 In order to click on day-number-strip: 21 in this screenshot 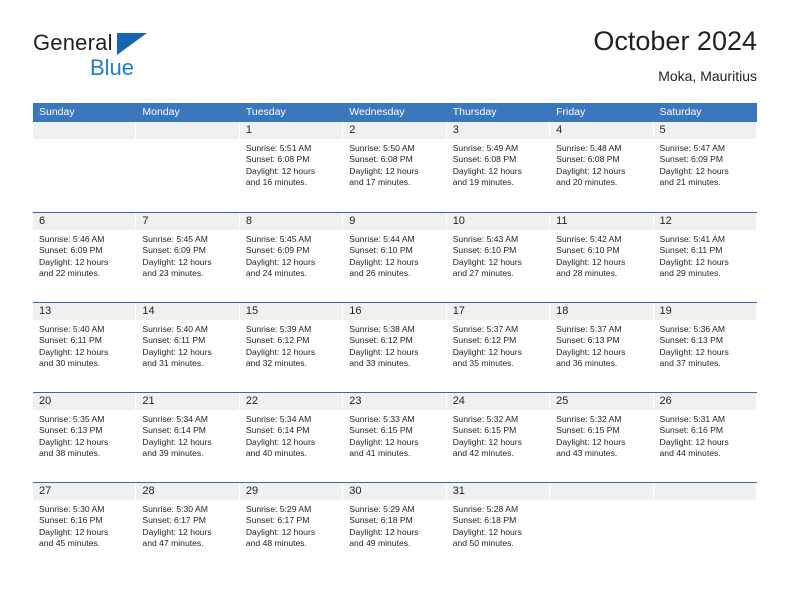, I will do `click(188, 401)`.